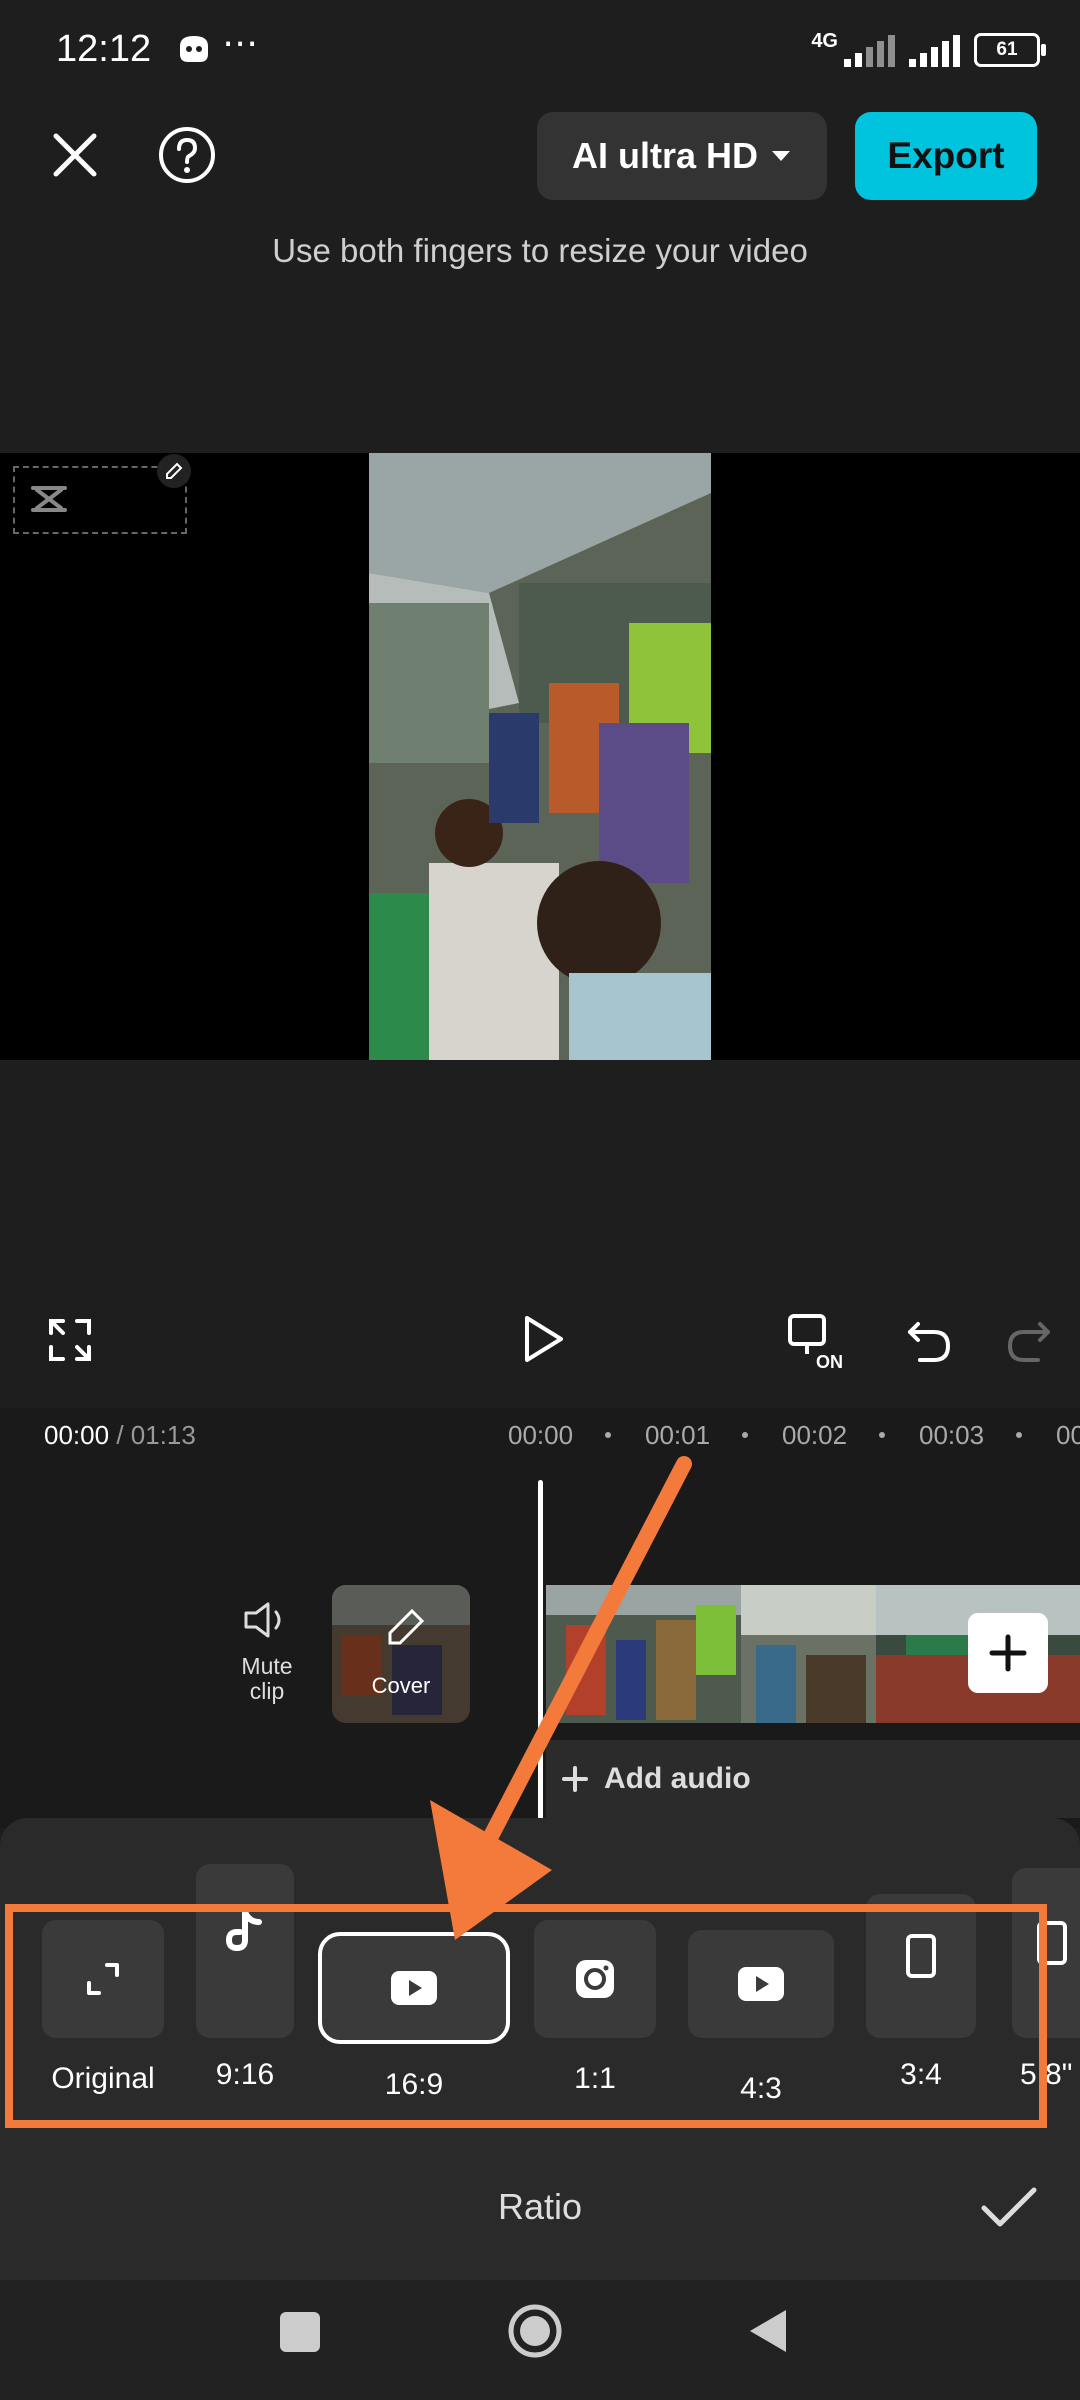 The height and width of the screenshot is (2400, 1080). What do you see at coordinates (540, 2206) in the screenshot?
I see `panel-title: Ratio` at bounding box center [540, 2206].